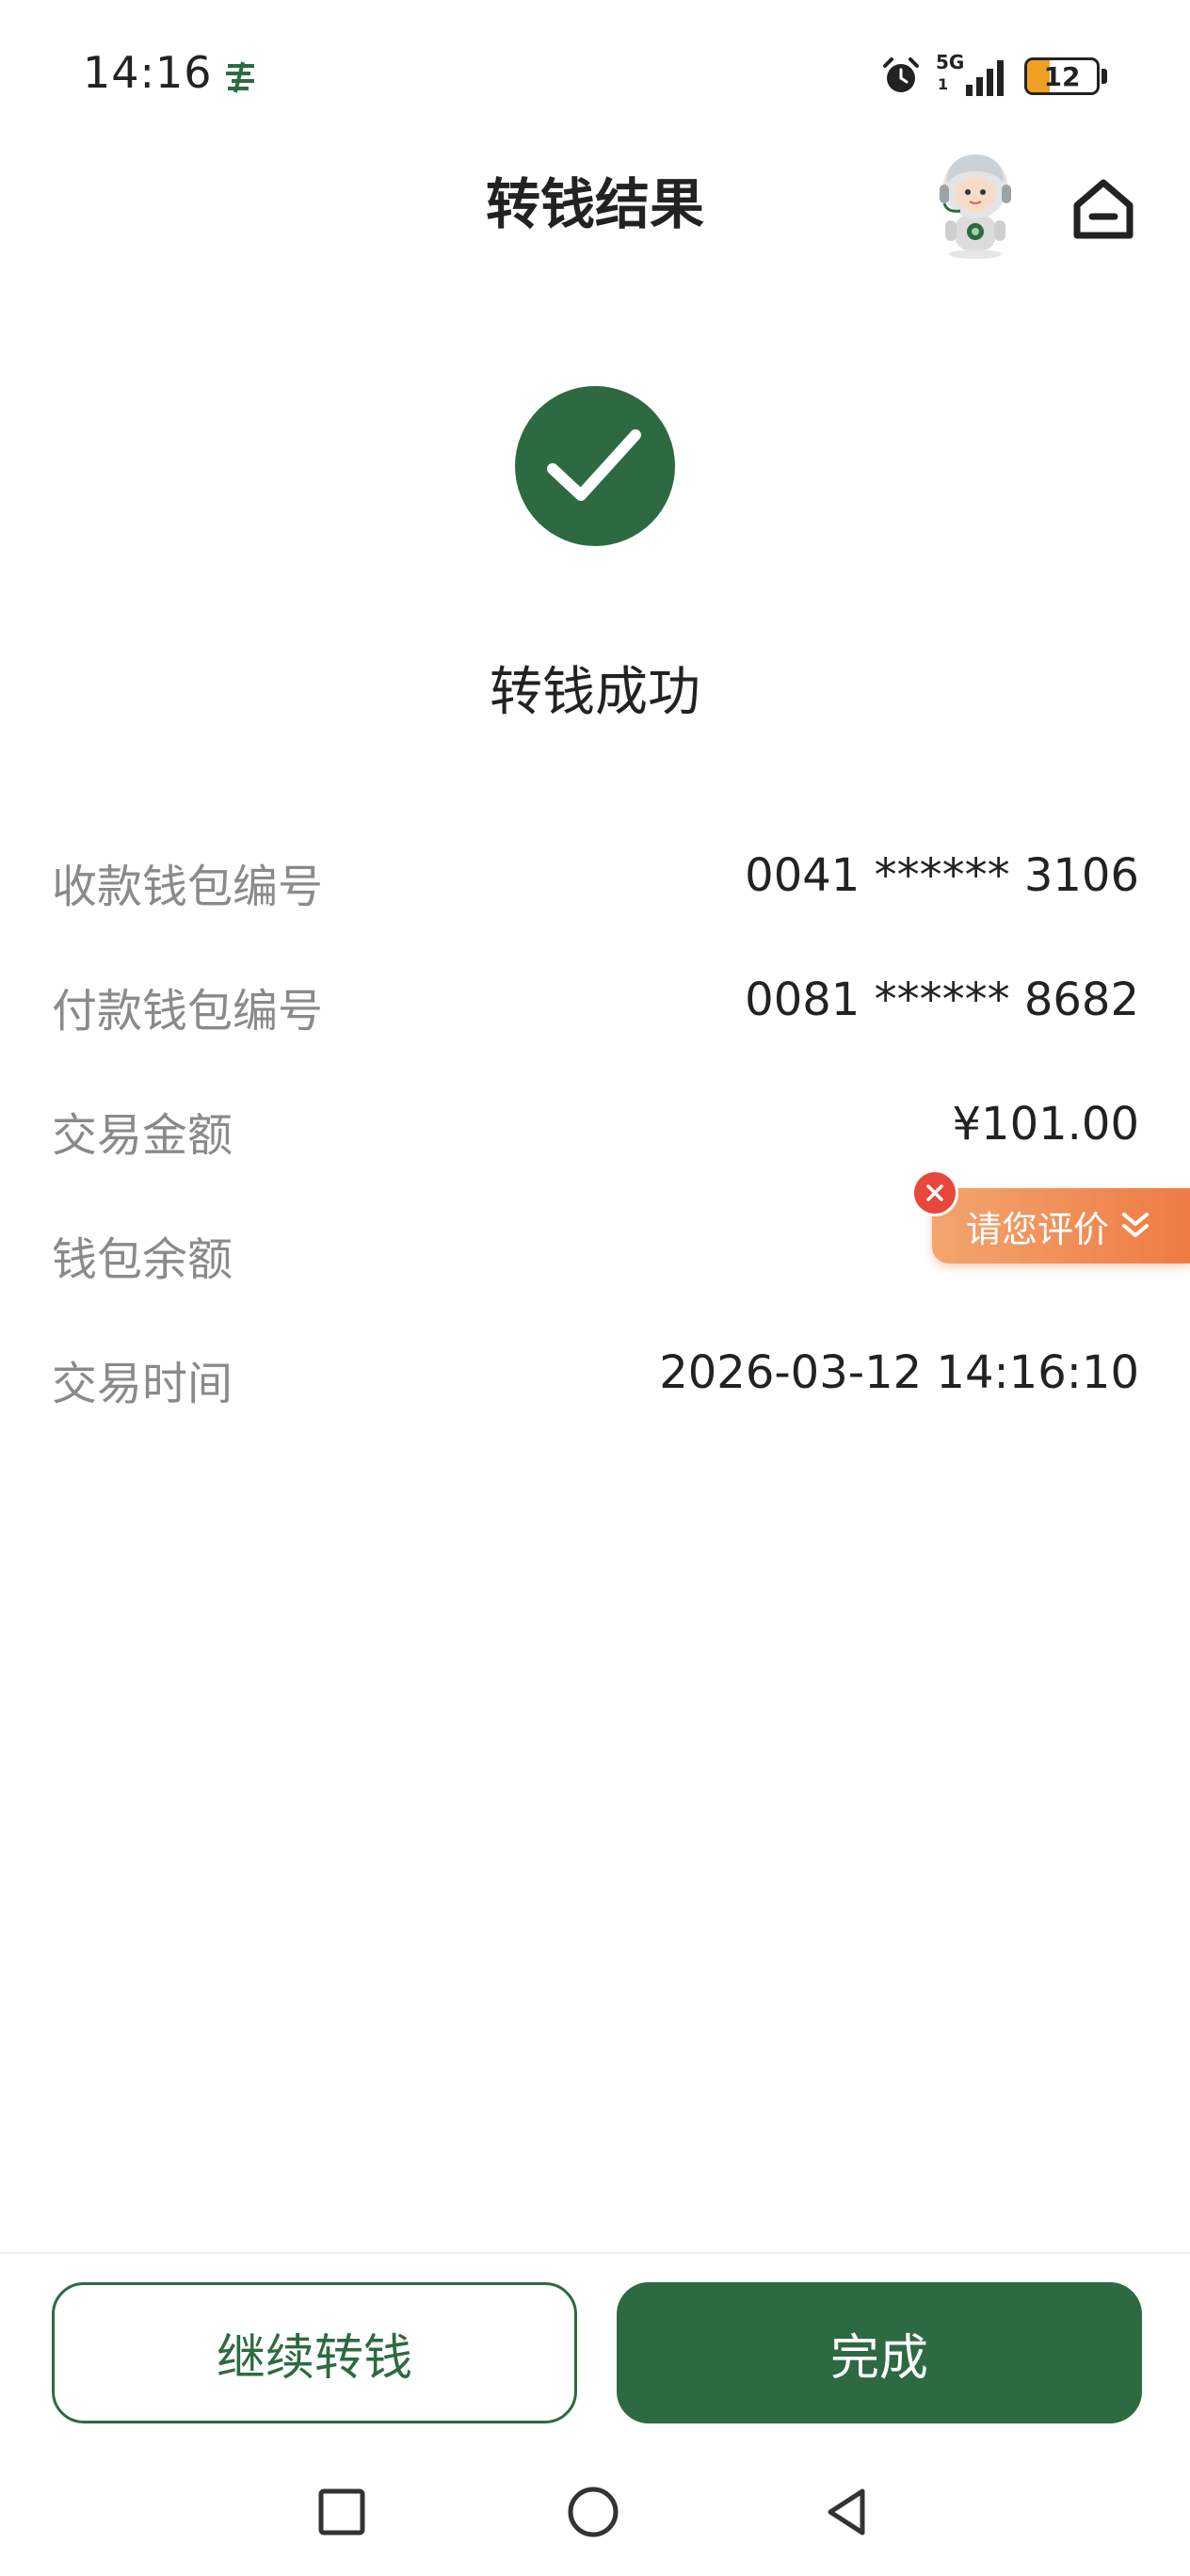  Describe the element at coordinates (142, 1384) in the screenshot. I see `detail-label: 交易时间` at that location.